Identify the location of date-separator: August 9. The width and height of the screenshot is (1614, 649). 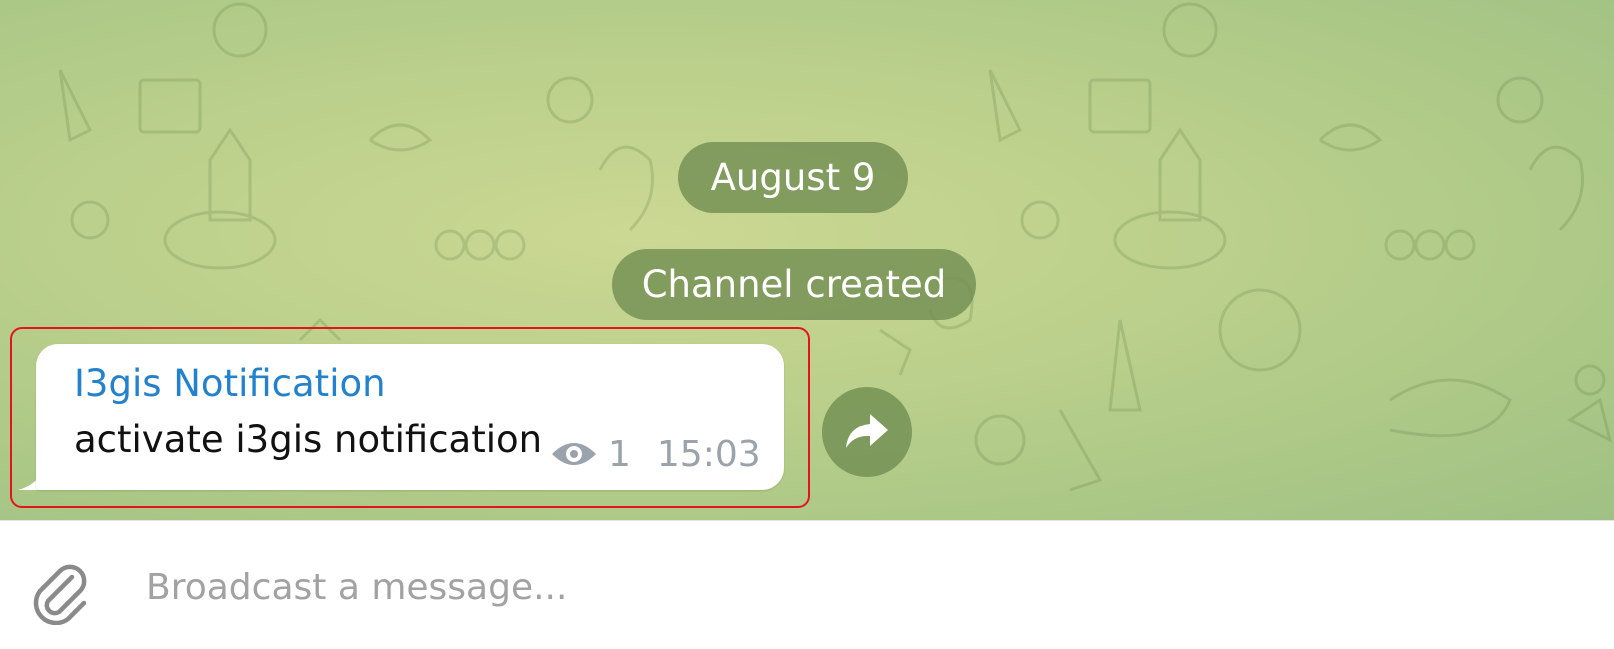
(793, 177).